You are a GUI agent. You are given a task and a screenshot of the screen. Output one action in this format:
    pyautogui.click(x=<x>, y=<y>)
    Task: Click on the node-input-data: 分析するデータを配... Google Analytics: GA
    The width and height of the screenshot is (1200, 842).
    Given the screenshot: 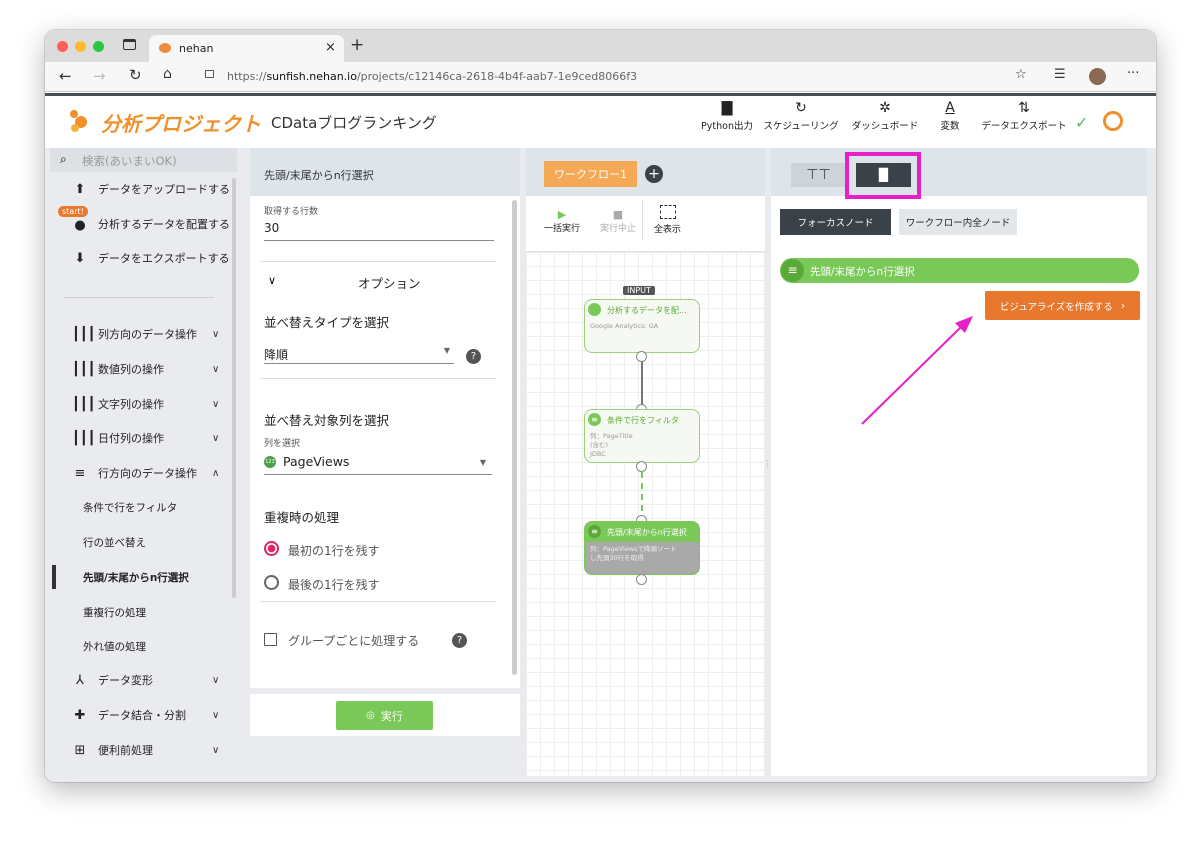 What is the action you would take?
    pyautogui.click(x=642, y=326)
    